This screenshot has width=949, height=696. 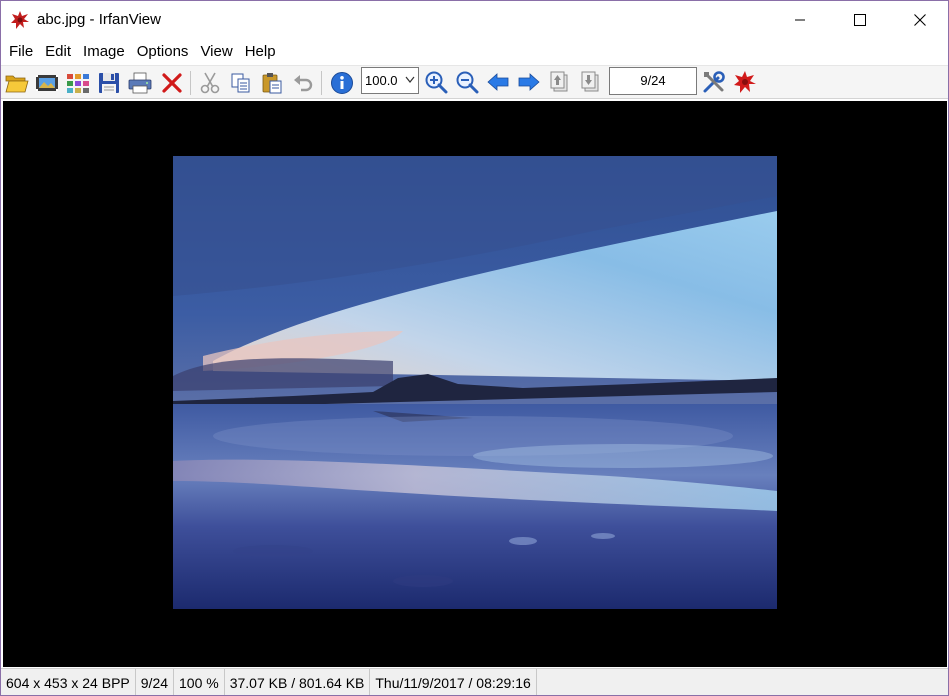 I want to click on paste-icon, so click(x=272, y=83).